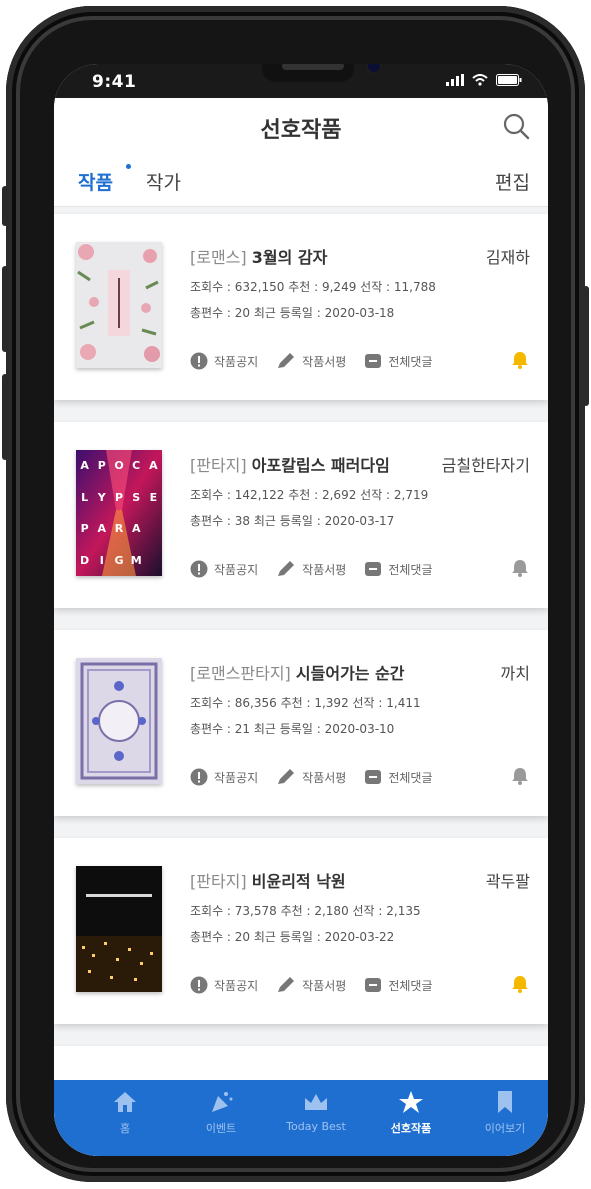 The height and width of the screenshot is (1189, 591). I want to click on wifi-icon, so click(480, 80).